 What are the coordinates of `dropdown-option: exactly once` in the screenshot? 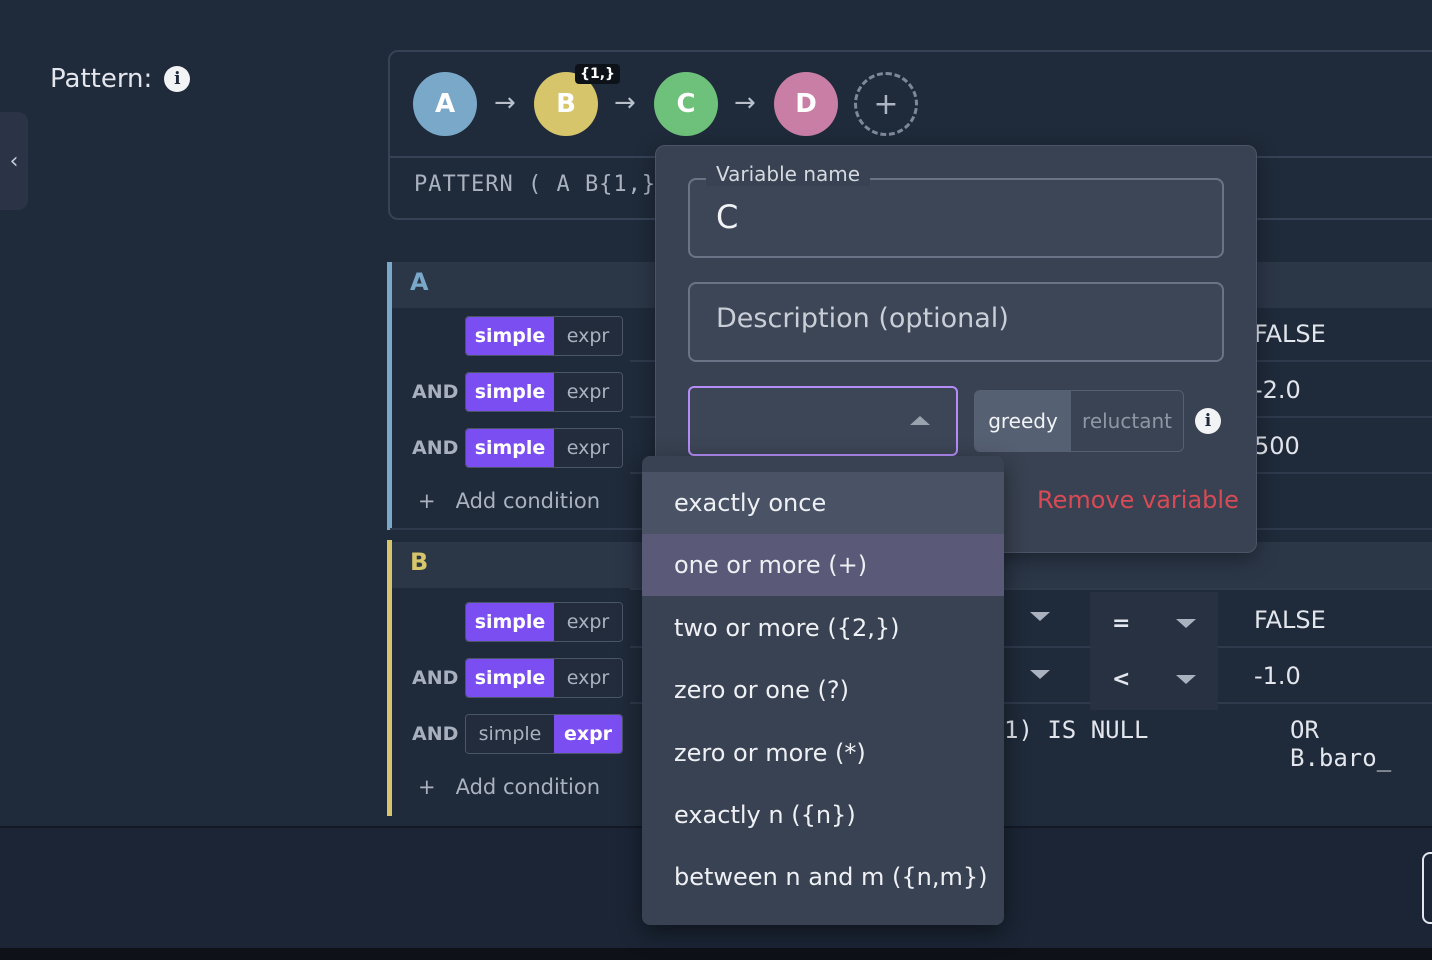 It's located at (823, 503).